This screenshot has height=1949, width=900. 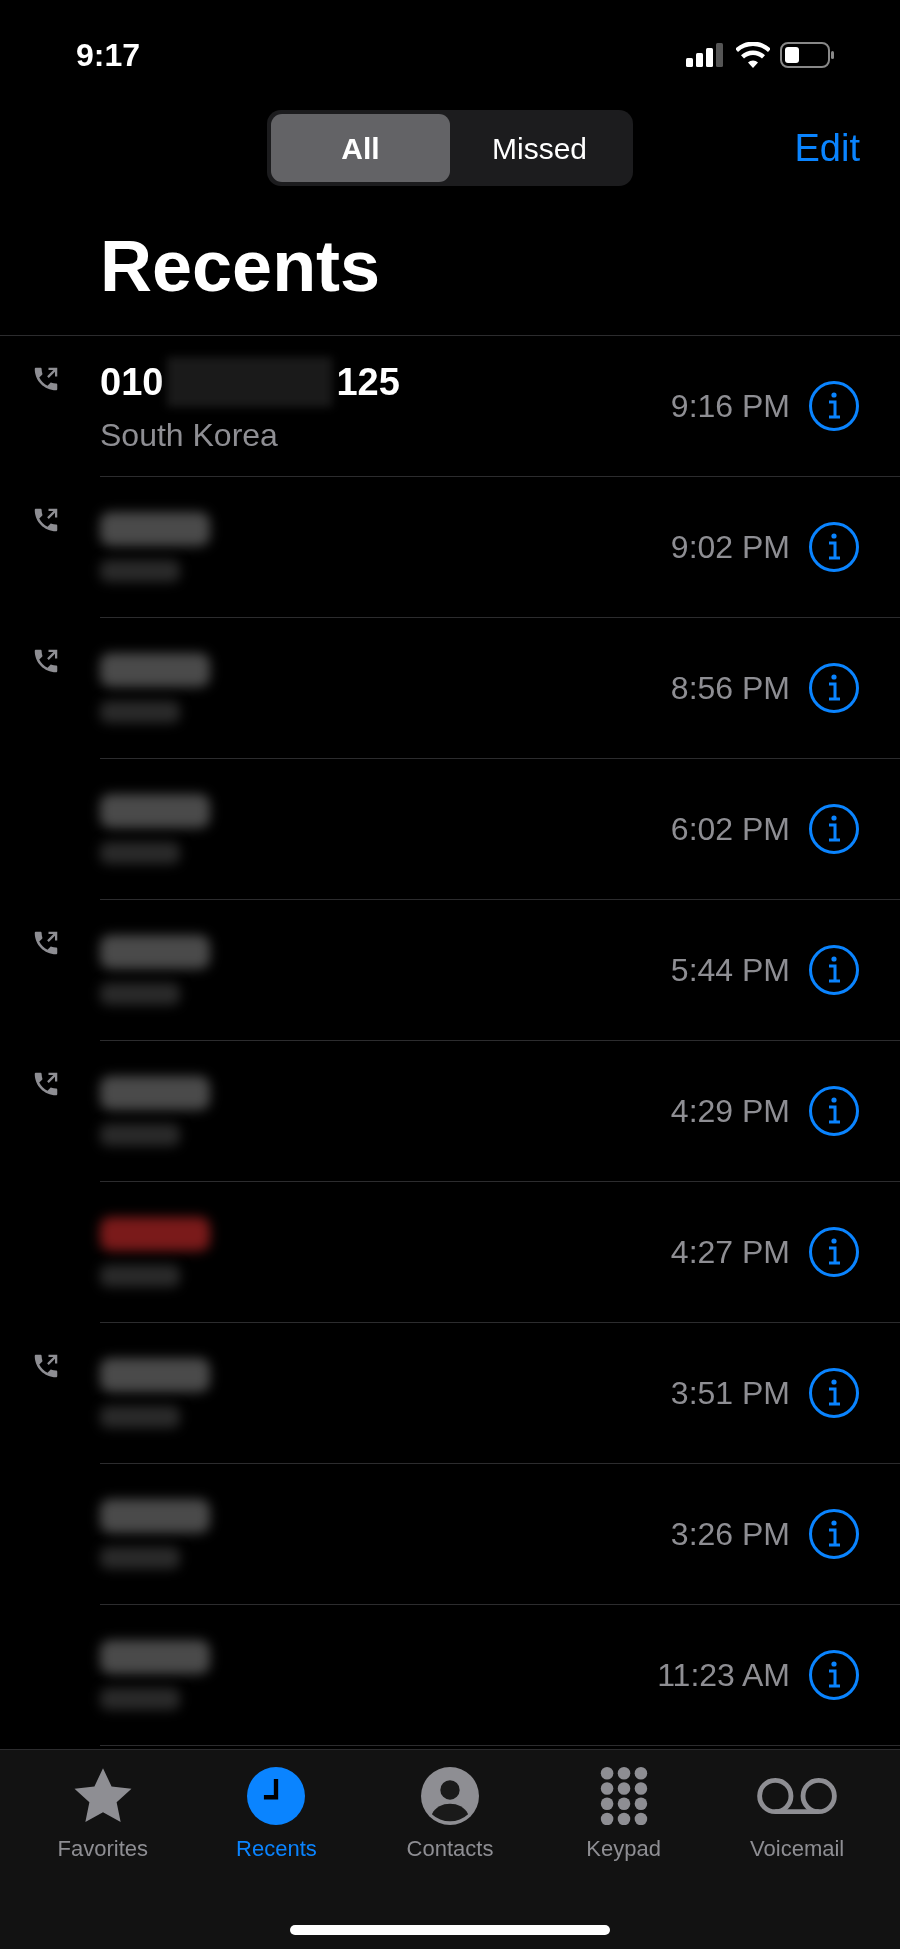 I want to click on tab-bar-item: Voicemail, so click(x=797, y=1815).